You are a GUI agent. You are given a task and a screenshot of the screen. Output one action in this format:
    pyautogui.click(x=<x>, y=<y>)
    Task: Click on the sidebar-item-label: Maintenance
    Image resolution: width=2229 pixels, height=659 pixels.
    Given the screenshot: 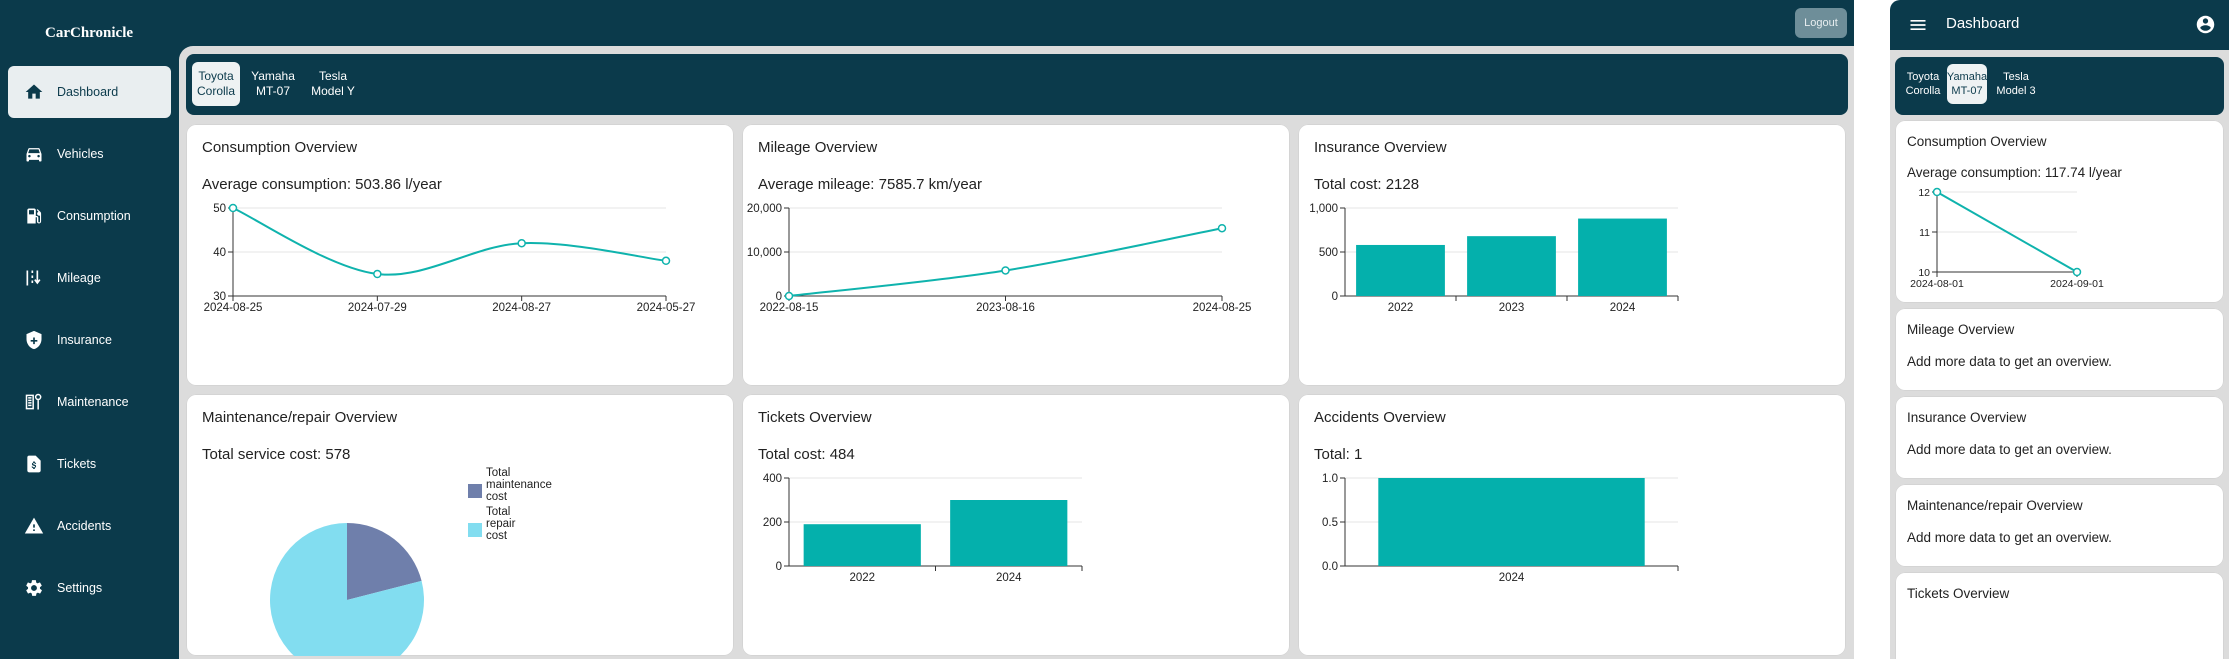 What is the action you would take?
    pyautogui.click(x=93, y=402)
    